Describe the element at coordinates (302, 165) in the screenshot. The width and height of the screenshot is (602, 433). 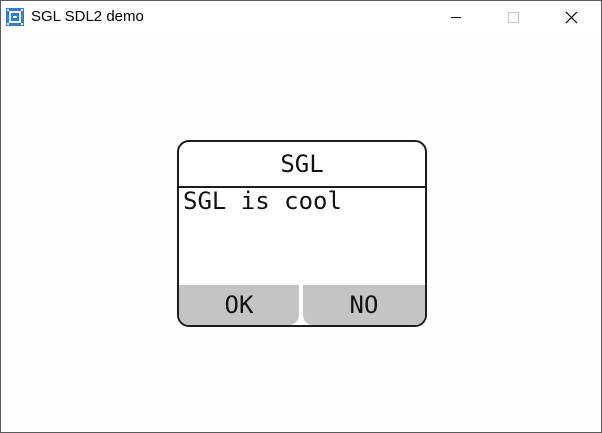
I see `message-box-title: SGL` at that location.